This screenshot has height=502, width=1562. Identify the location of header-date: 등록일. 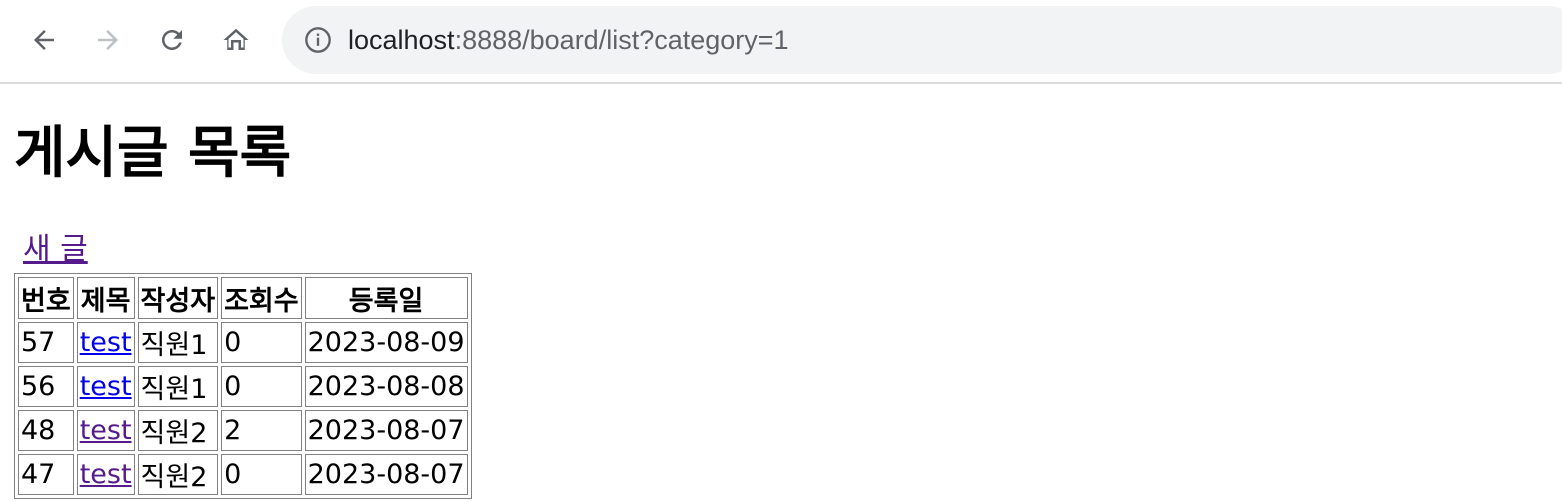
(386, 298).